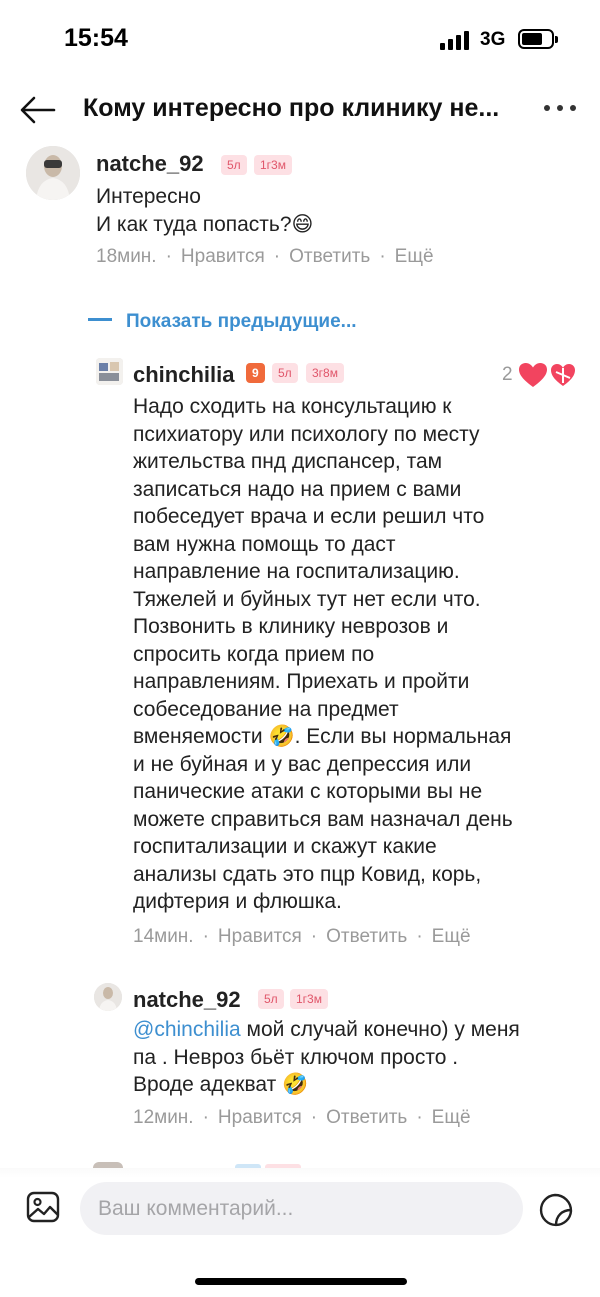  Describe the element at coordinates (325, 373) in the screenshot. I see `tenure-badge: 3г8м` at that location.